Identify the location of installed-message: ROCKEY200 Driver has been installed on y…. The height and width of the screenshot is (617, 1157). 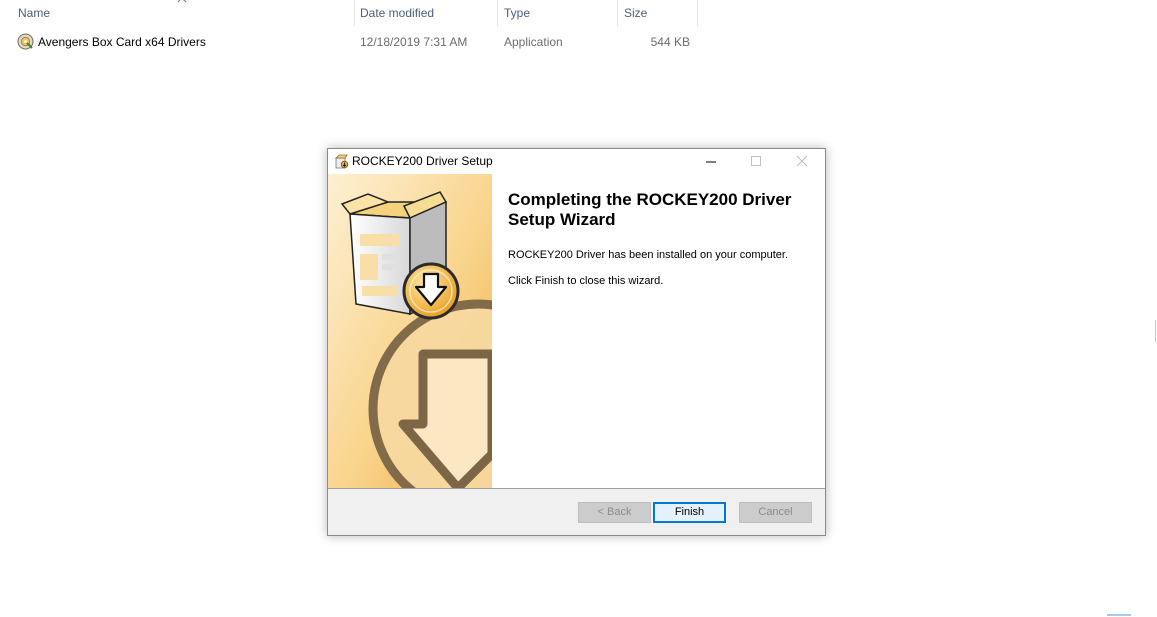
(648, 255).